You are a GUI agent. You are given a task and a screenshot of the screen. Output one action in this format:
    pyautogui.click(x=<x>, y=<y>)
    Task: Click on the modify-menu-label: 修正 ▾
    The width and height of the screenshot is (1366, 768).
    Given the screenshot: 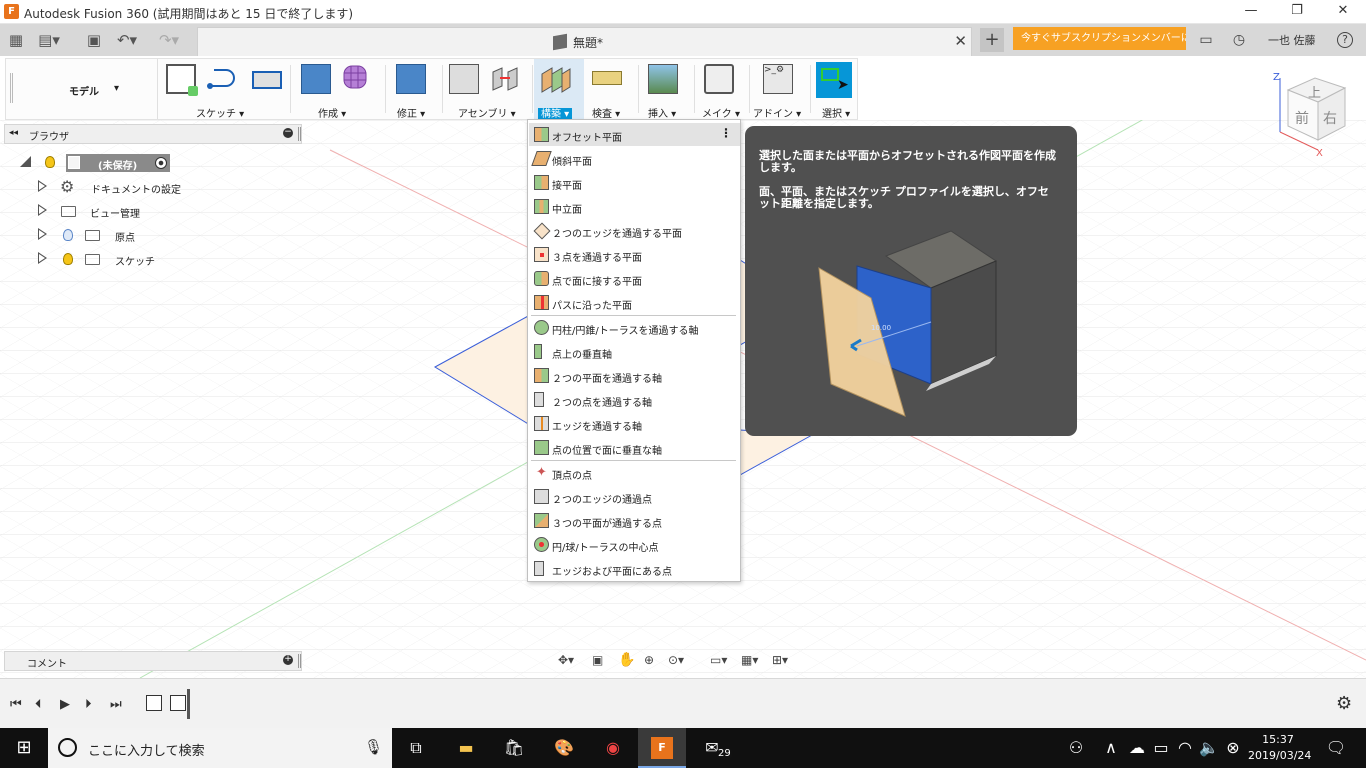 What is the action you would take?
    pyautogui.click(x=411, y=112)
    